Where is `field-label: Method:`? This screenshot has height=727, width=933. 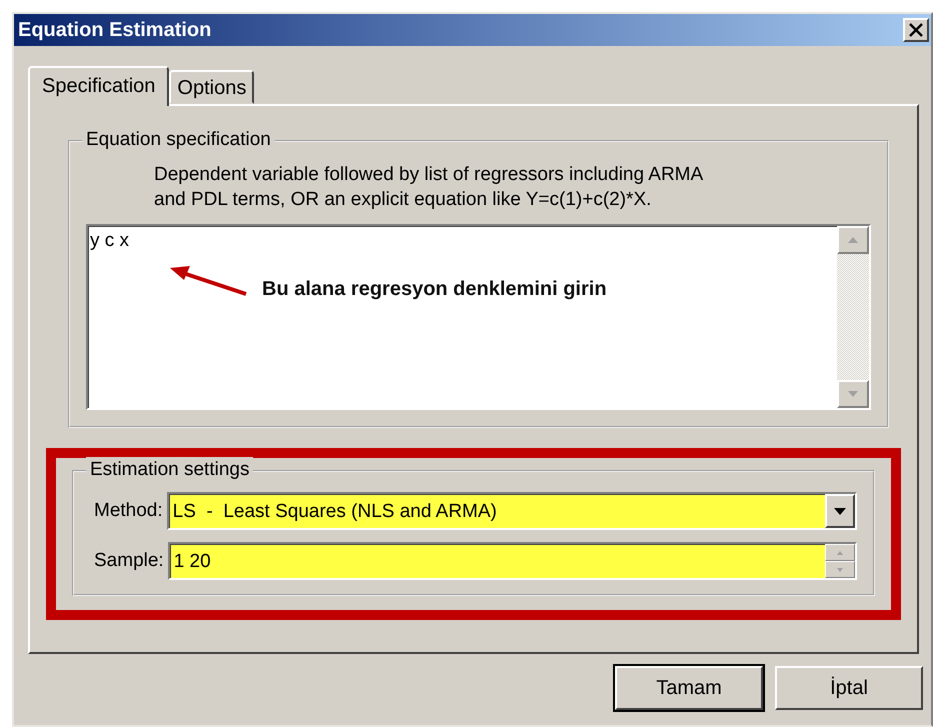 field-label: Method: is located at coordinates (128, 511).